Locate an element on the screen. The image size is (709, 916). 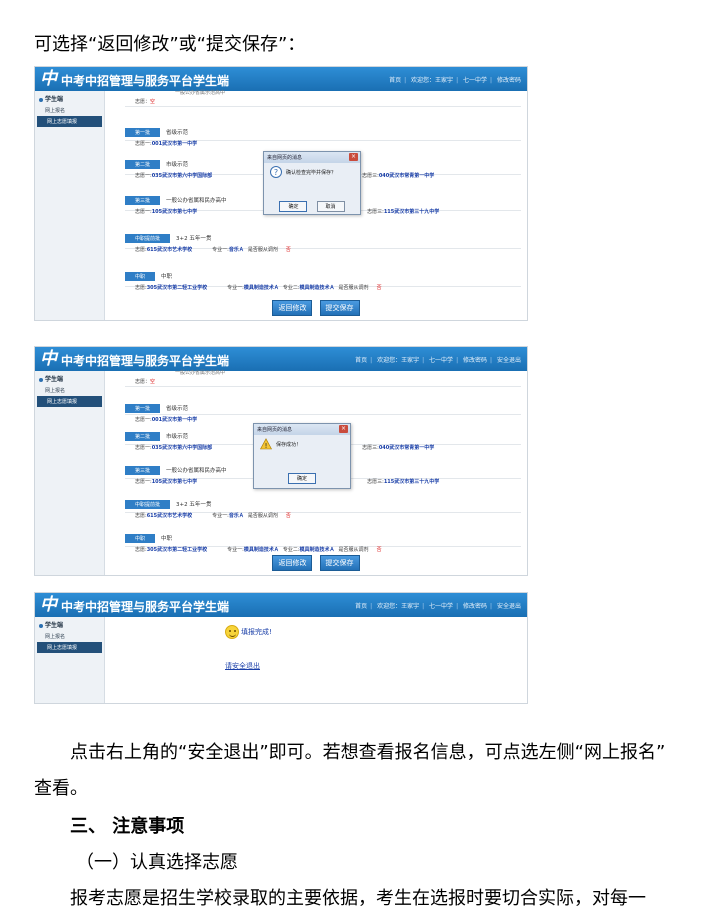
top-nav: 首页 | 欢迎您：王家宇 | 七一中学 | 修改密码 is located at coordinates (455, 80).